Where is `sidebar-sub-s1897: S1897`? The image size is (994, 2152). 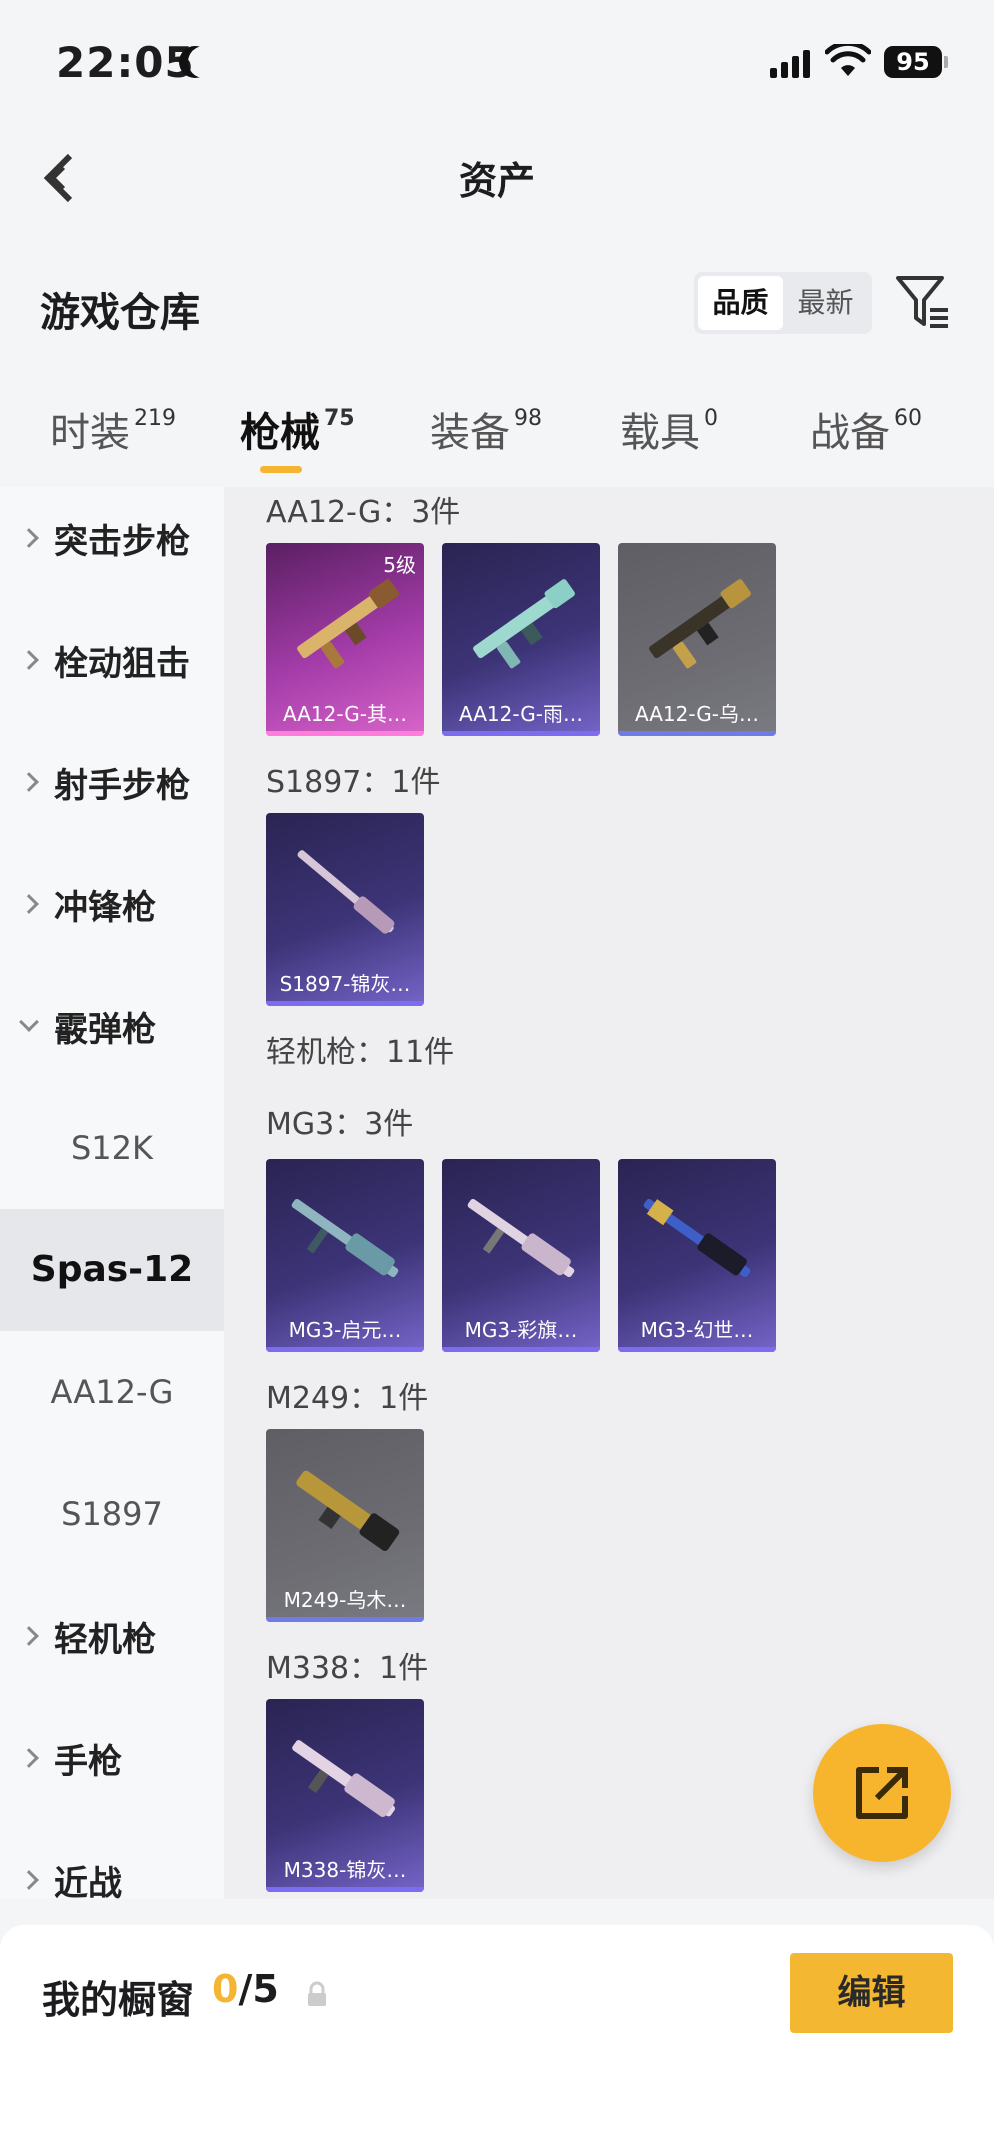 sidebar-sub-s1897: S1897 is located at coordinates (112, 1514).